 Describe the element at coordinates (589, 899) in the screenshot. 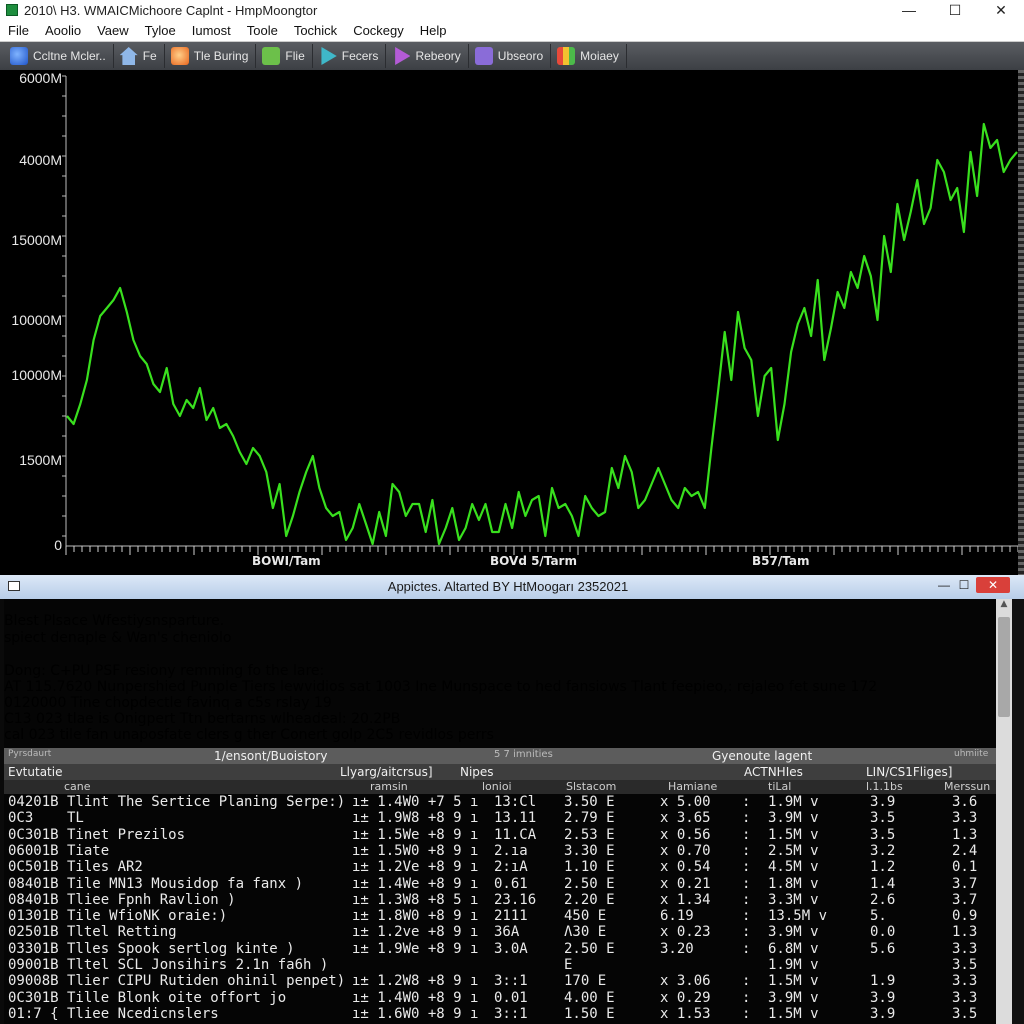

I see `table-cell: 2.20 E` at that location.